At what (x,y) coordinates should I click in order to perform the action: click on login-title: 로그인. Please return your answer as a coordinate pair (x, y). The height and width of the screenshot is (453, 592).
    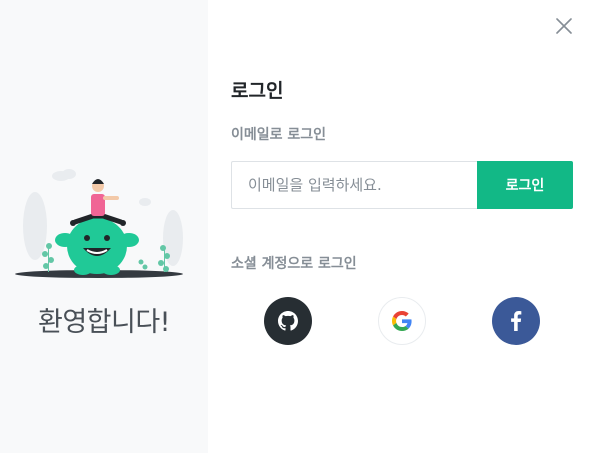
    Looking at the image, I should click on (257, 91).